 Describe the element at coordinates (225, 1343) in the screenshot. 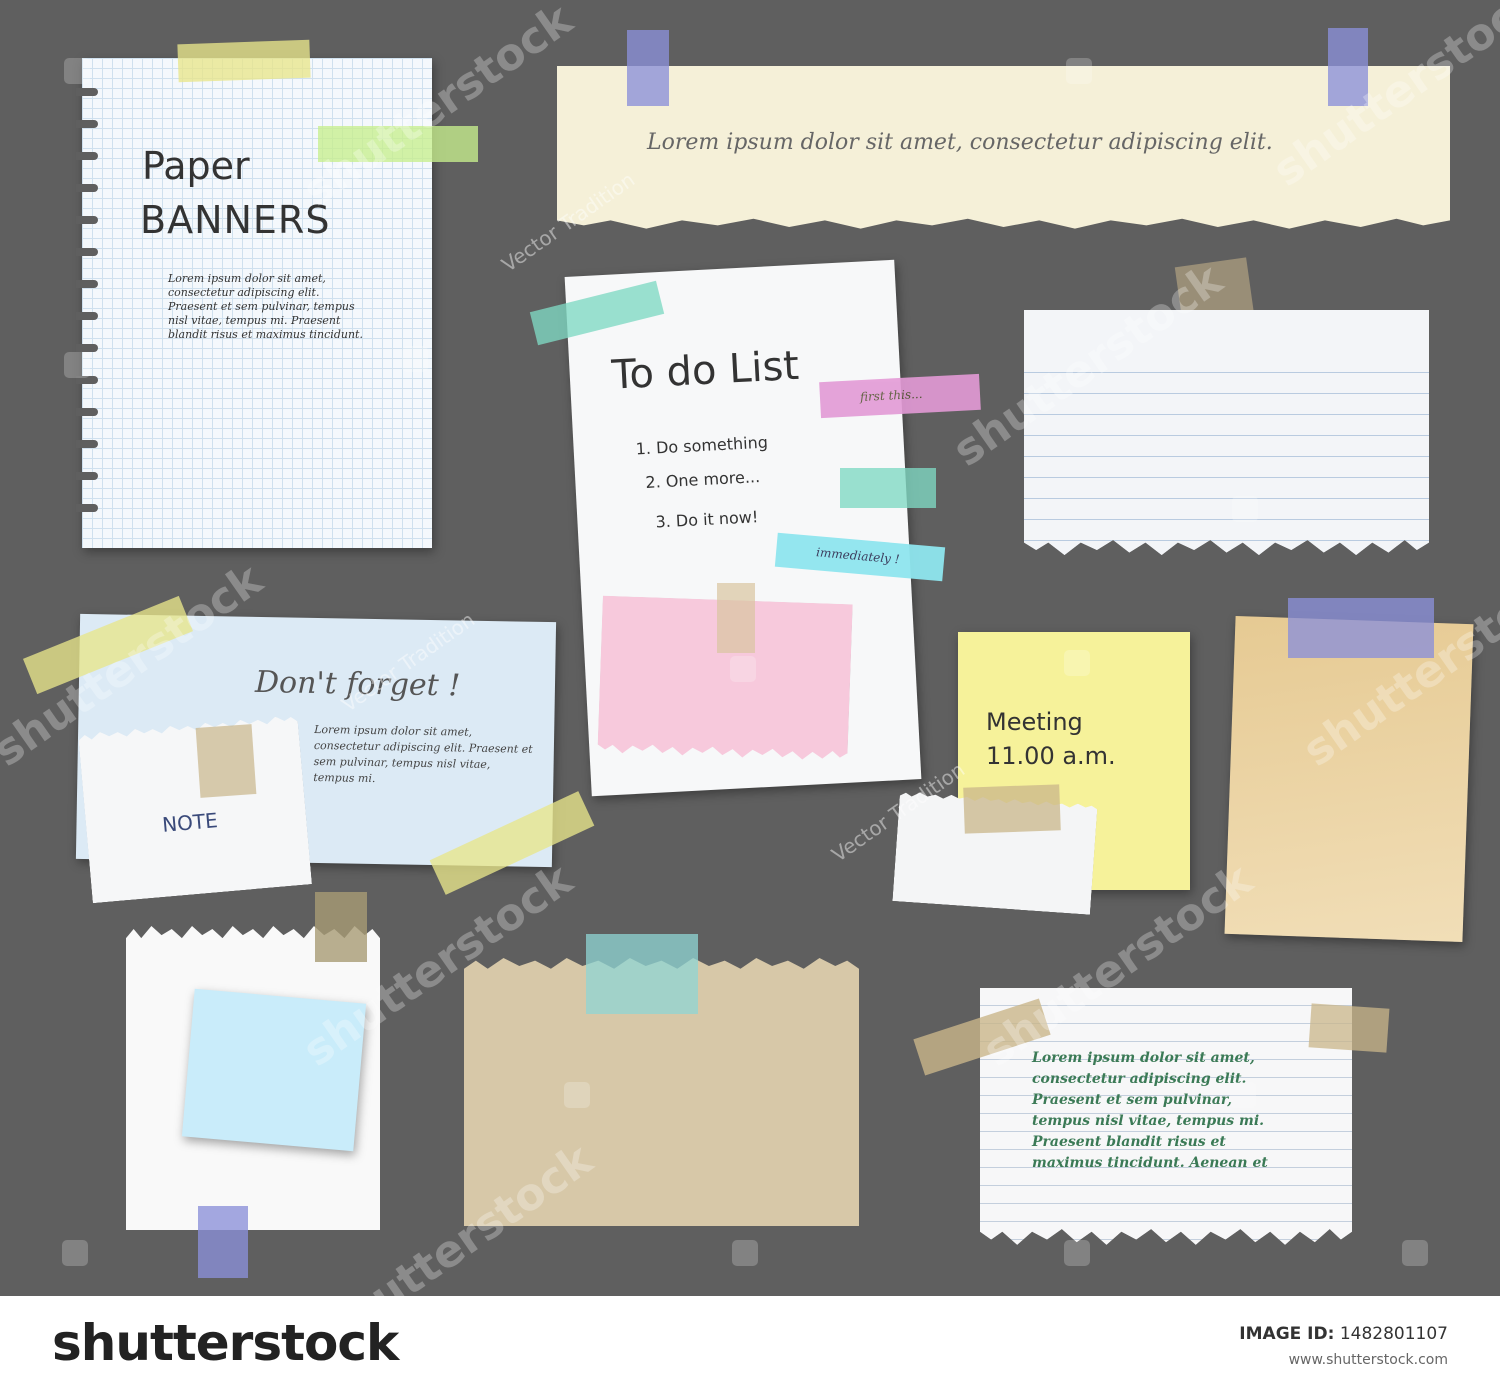

I see `footer-brand: shutterstock` at that location.